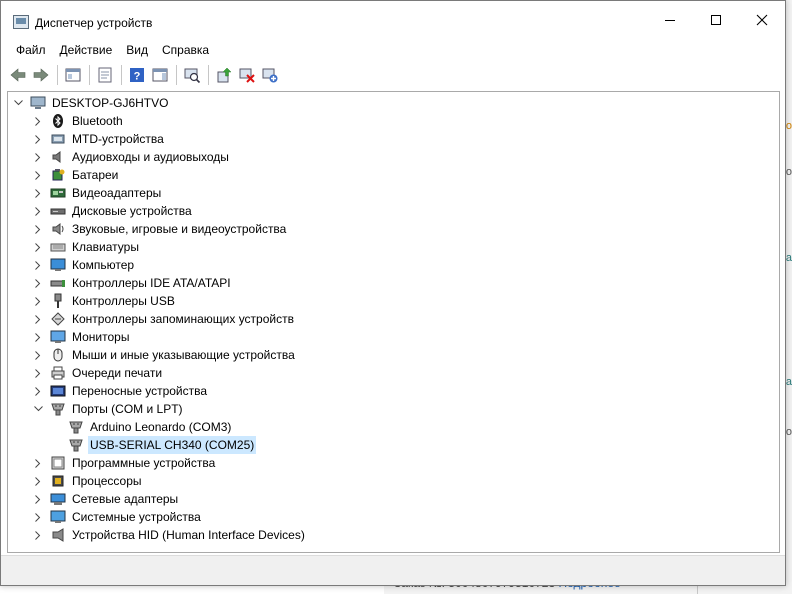  I want to click on tree-category: Устройства HID (Human Interface Devices), so click(169, 535).